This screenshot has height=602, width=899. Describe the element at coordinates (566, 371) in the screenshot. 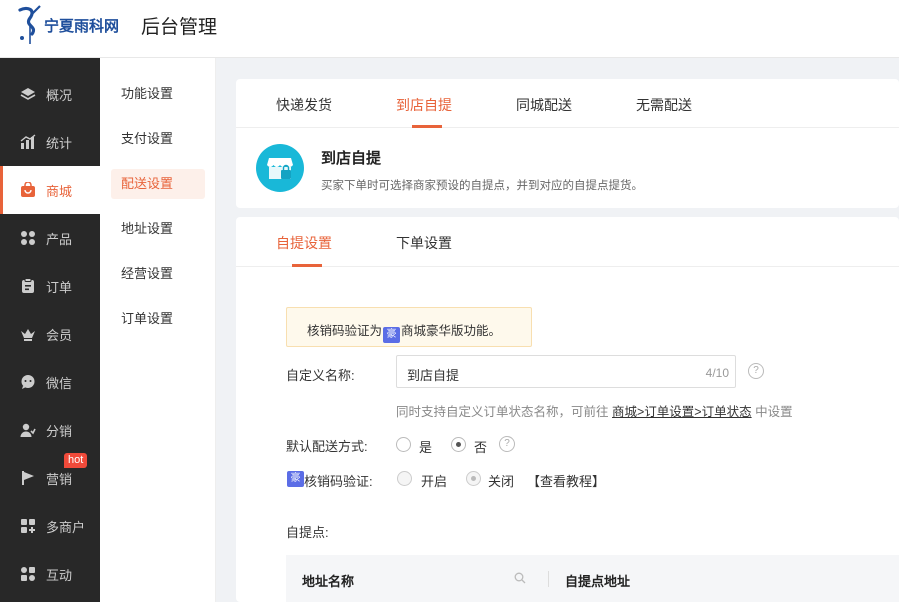

I see `custom-name-input: 到店自提 4/10` at that location.